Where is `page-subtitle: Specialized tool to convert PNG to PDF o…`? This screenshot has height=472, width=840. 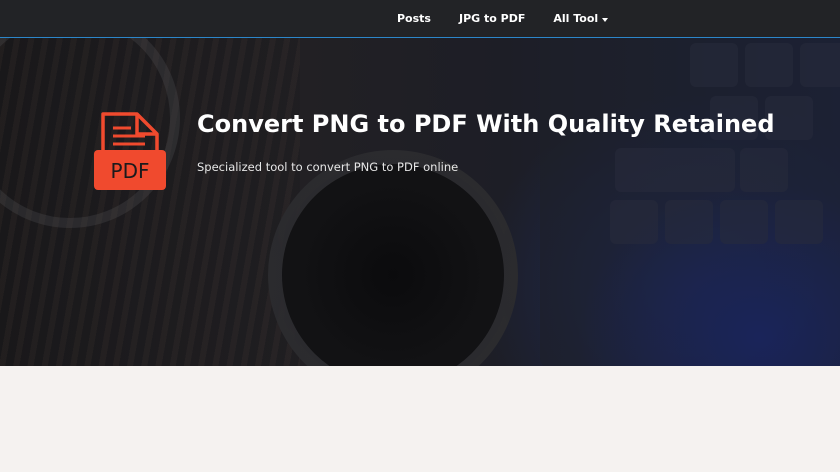
page-subtitle: Specialized tool to convert PNG to PDF o… is located at coordinates (328, 167).